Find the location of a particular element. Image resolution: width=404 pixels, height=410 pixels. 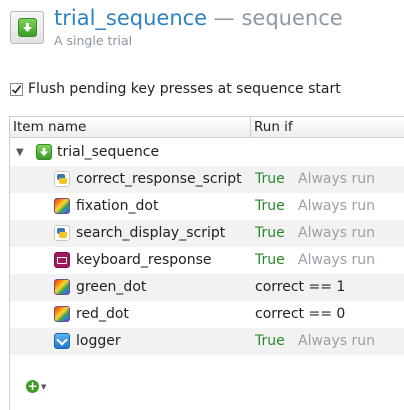

sequence-icon is located at coordinates (44, 152).